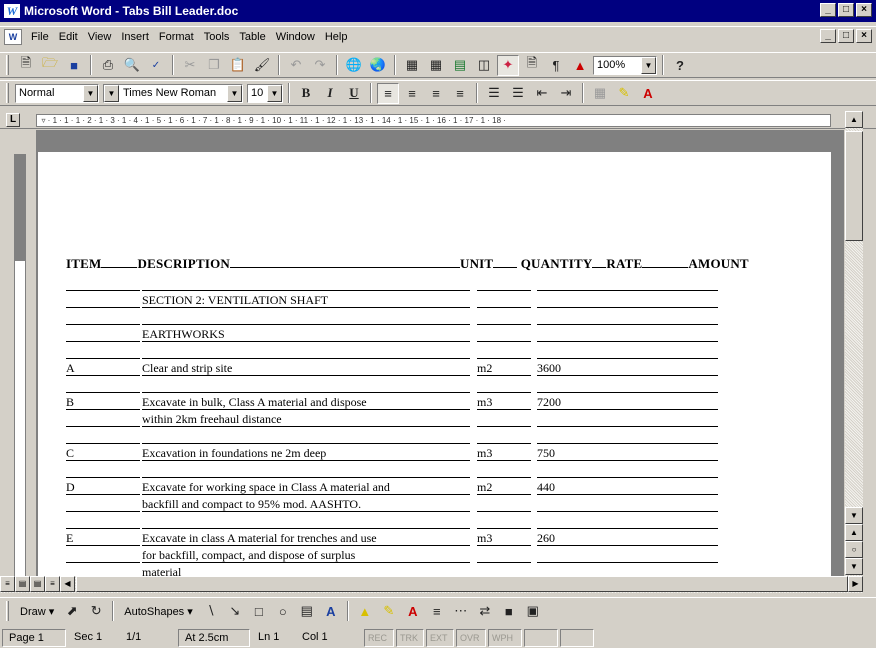  I want to click on hyperlink-icon: 🌐, so click(354, 65).